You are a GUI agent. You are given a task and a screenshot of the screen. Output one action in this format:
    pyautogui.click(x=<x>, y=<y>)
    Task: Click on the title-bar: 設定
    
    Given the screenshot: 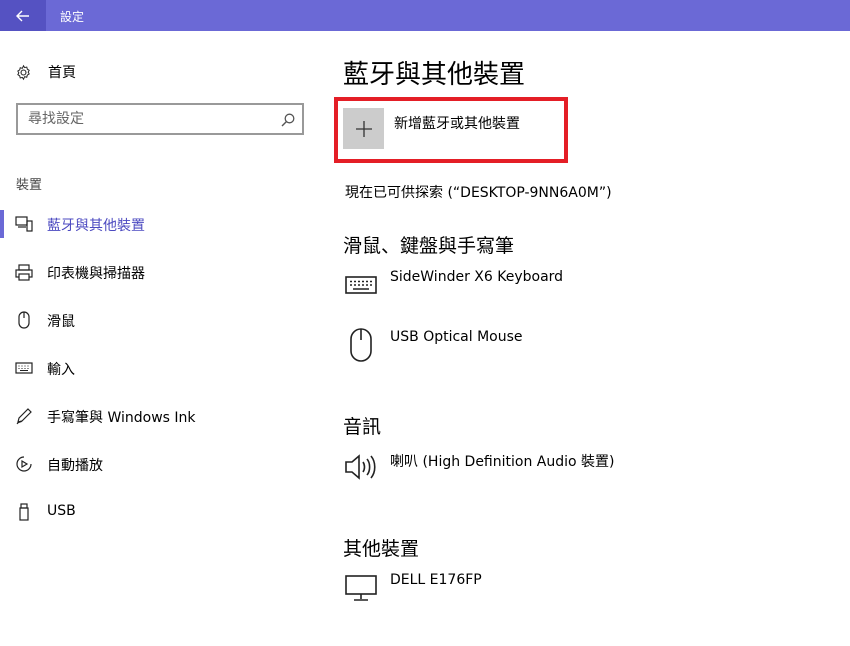 What is the action you would take?
    pyautogui.click(x=425, y=15)
    